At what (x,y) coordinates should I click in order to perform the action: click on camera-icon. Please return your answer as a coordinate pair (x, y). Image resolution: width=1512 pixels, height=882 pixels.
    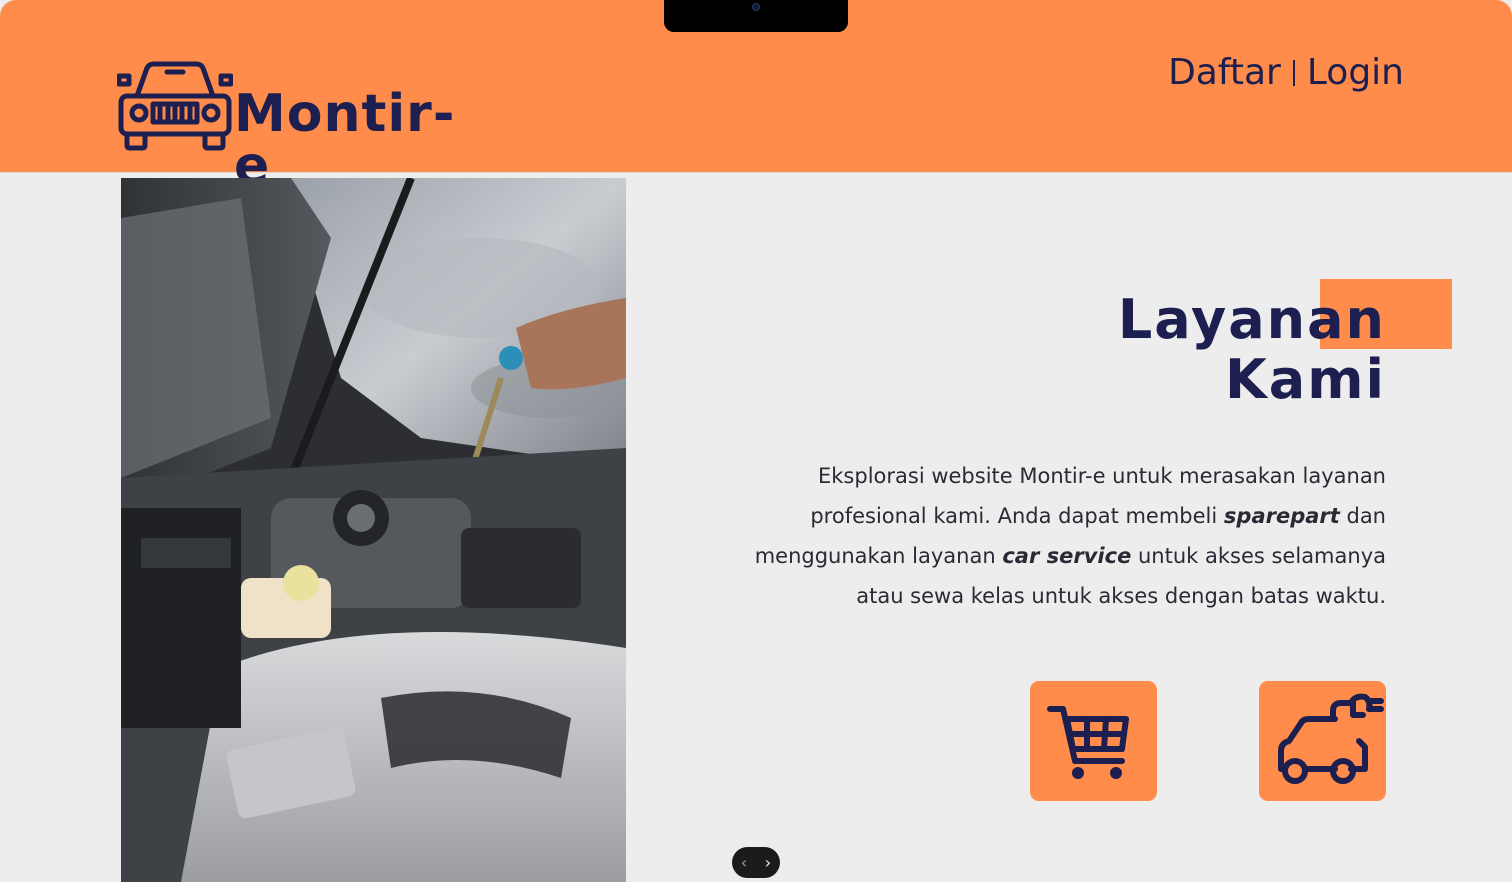
    Looking at the image, I should click on (756, 7).